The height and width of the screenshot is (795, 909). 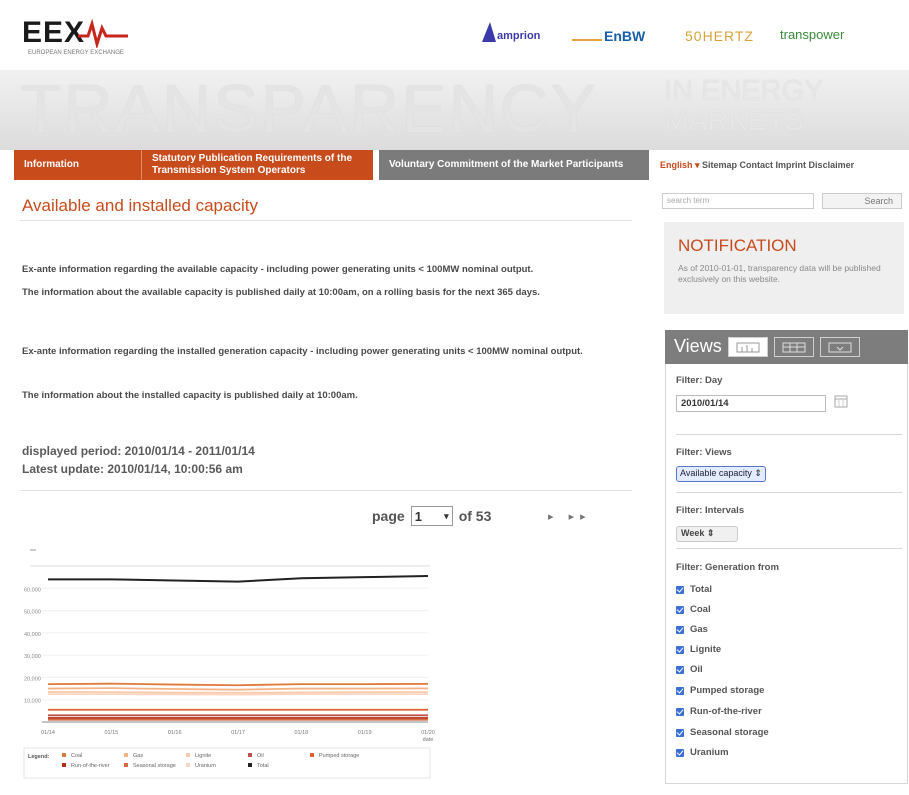 What do you see at coordinates (738, 201) in the screenshot?
I see `search-input: search term` at bounding box center [738, 201].